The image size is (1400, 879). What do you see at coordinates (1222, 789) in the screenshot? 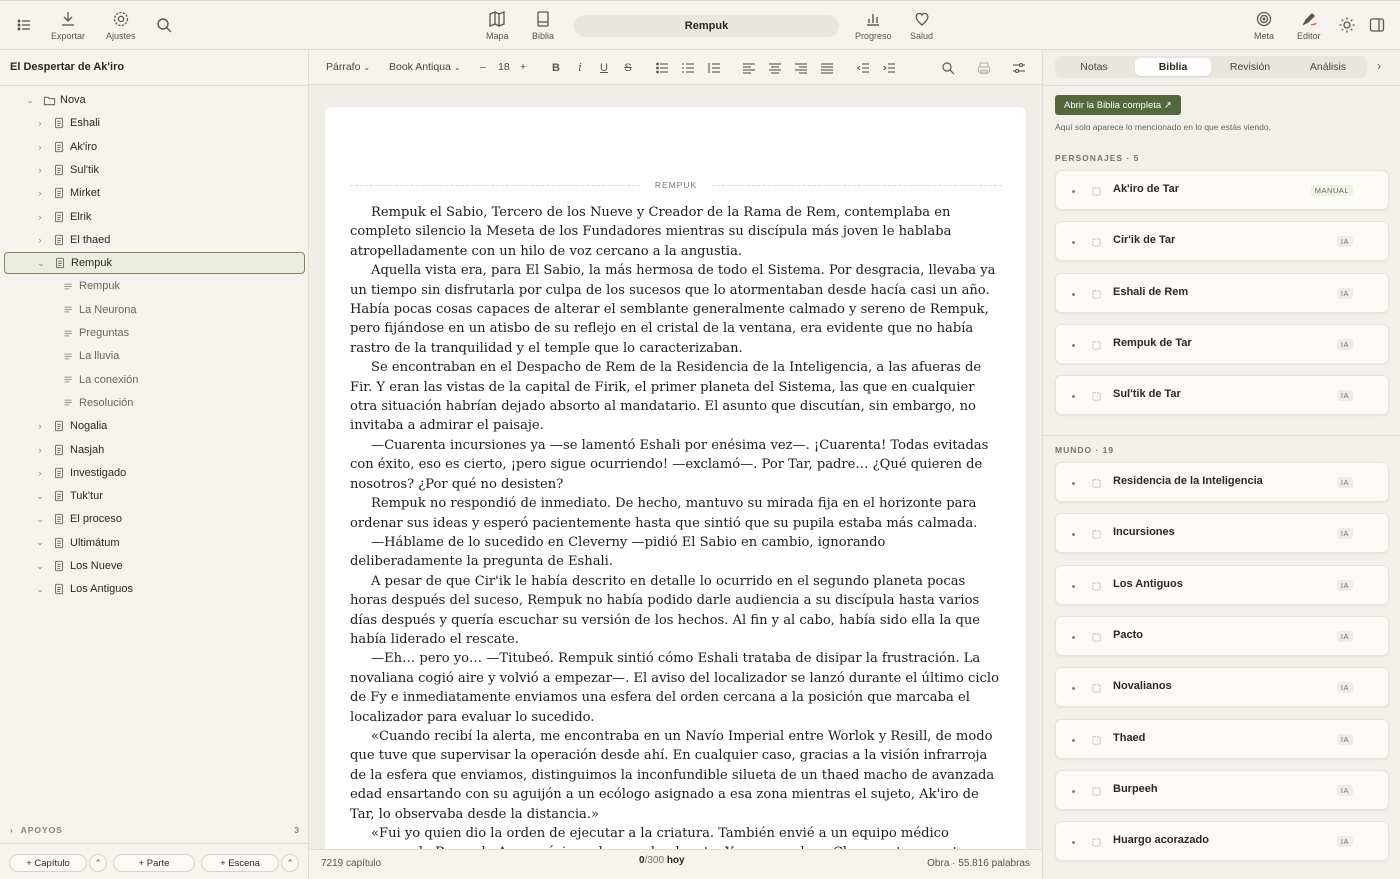
I see `bible-entry-card: Burpeeh IA` at bounding box center [1222, 789].